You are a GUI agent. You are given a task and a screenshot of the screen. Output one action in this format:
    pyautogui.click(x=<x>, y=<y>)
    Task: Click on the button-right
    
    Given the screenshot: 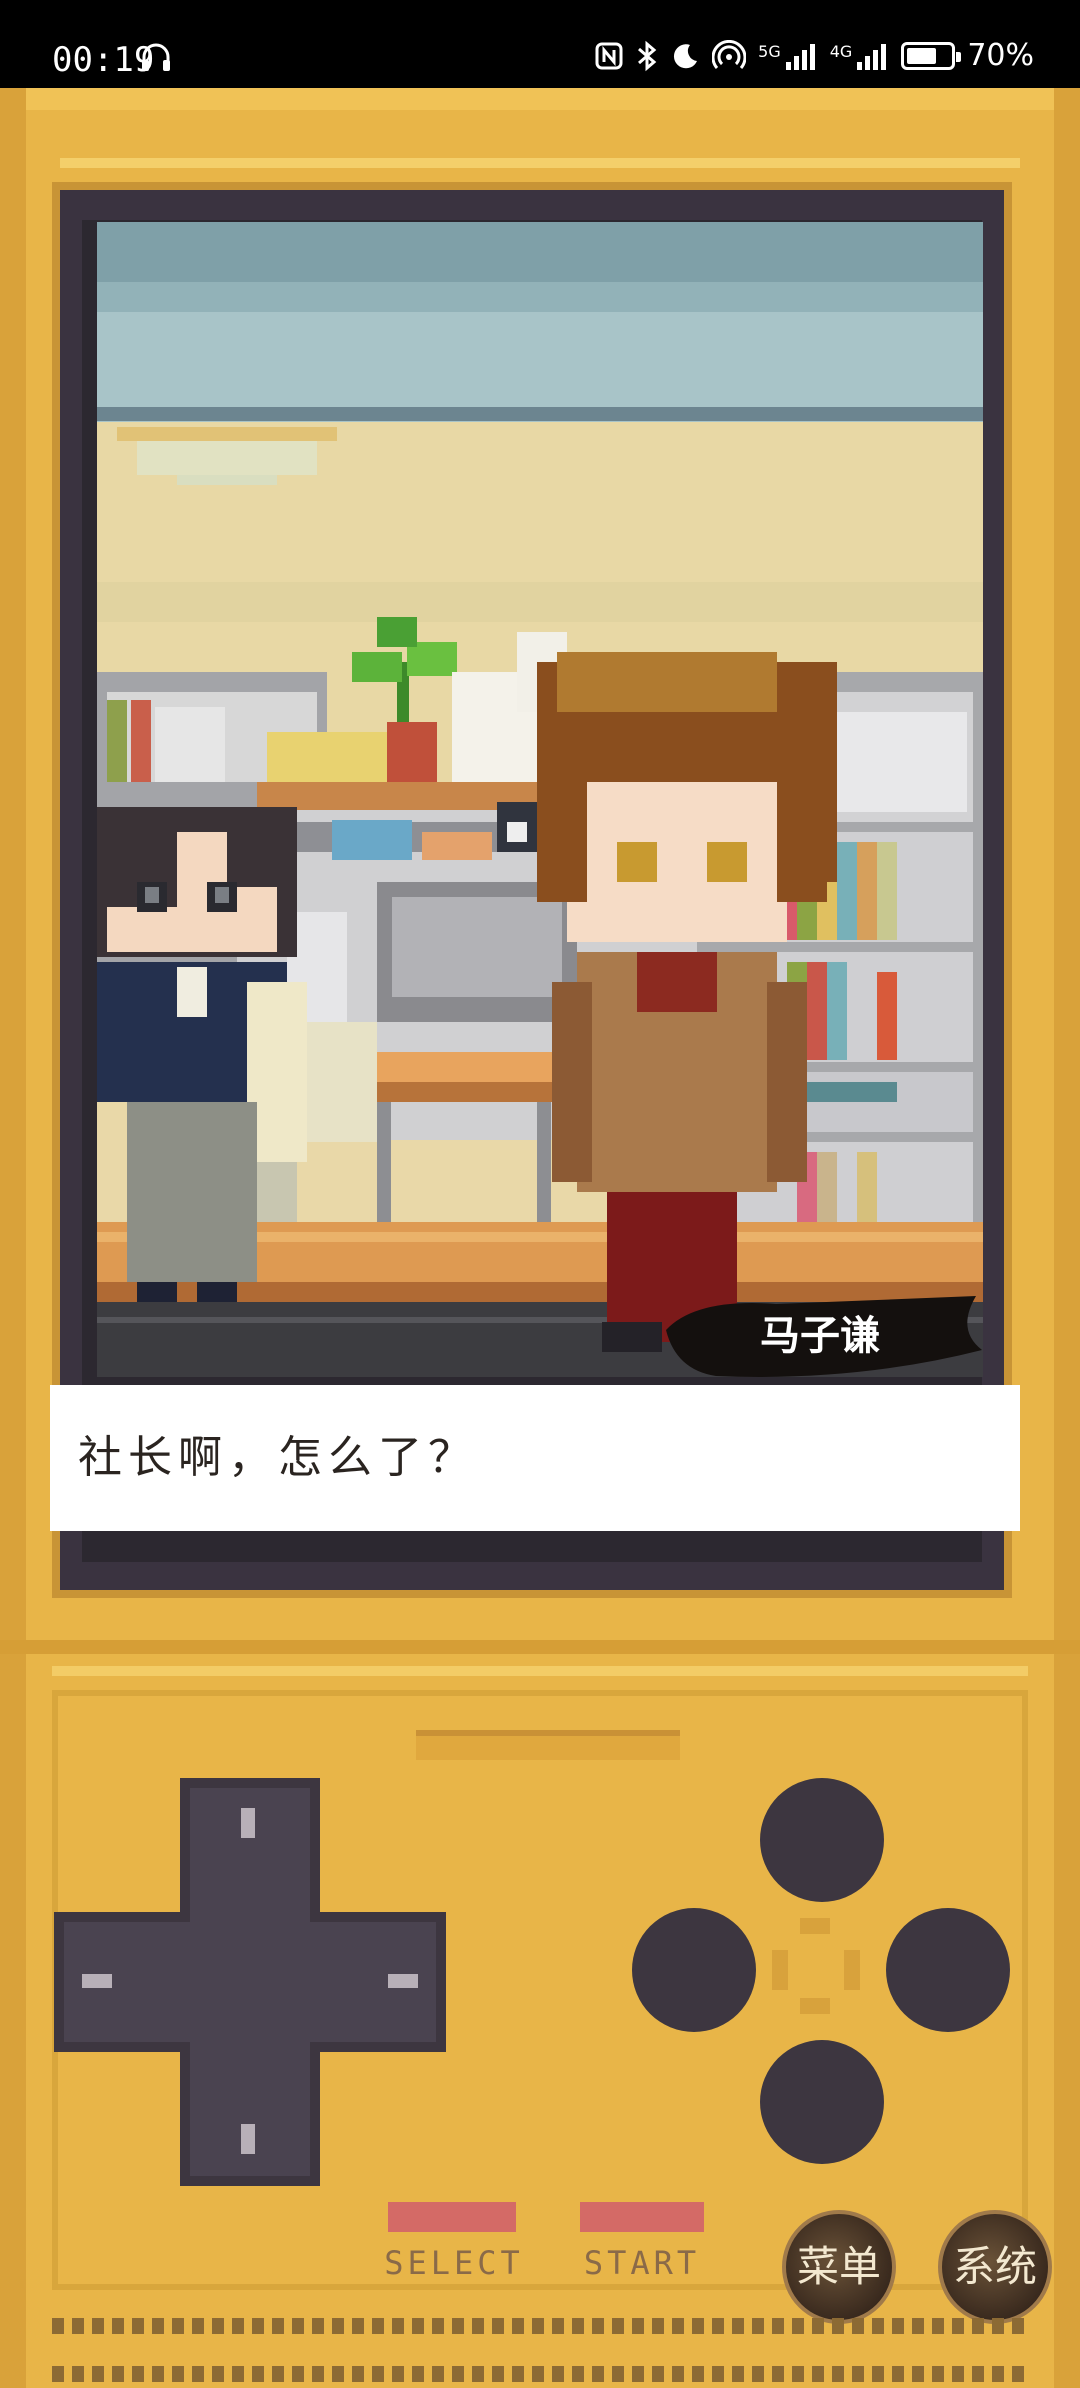 What is the action you would take?
    pyautogui.click(x=948, y=1970)
    